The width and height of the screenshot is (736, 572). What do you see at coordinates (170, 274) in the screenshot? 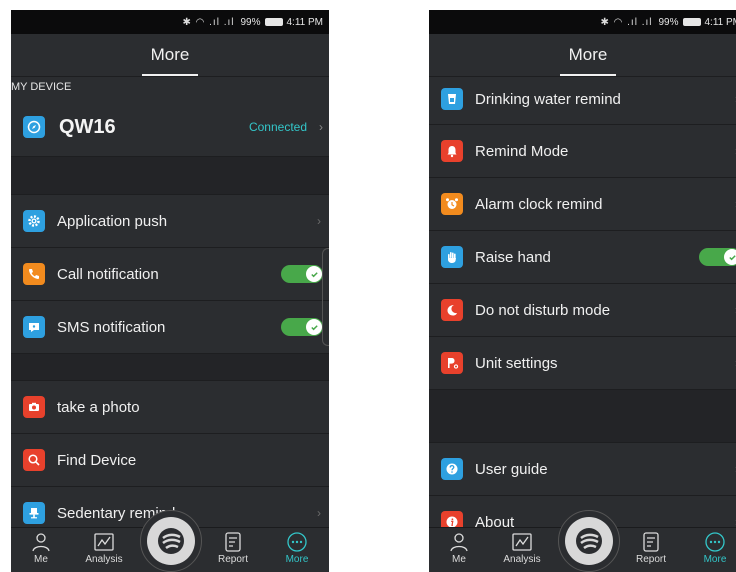
I see `item-call-notification: Call notification` at bounding box center [170, 274].